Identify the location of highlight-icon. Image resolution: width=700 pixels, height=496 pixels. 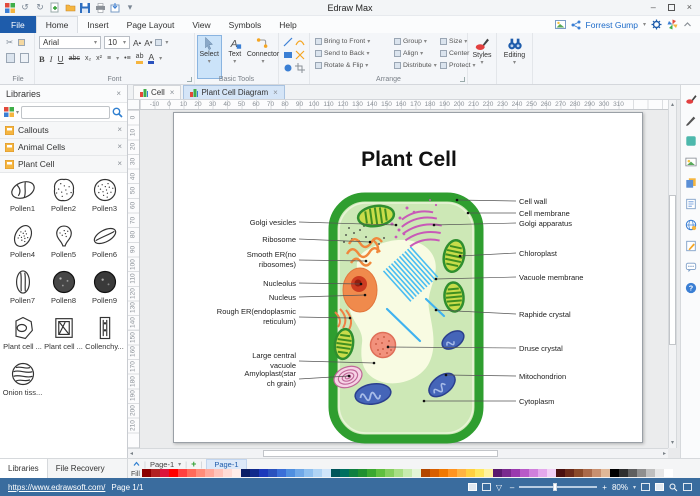
(159, 42).